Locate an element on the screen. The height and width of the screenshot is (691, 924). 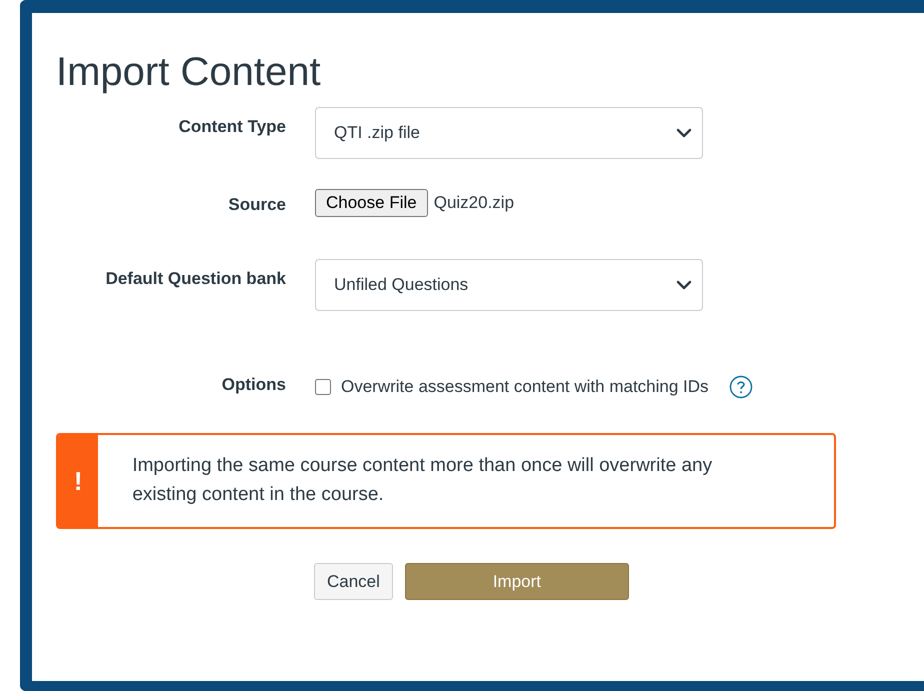
alert-message: Importing the same course content more than once will overwrite any existing content in the course. is located at coordinates (422, 480).